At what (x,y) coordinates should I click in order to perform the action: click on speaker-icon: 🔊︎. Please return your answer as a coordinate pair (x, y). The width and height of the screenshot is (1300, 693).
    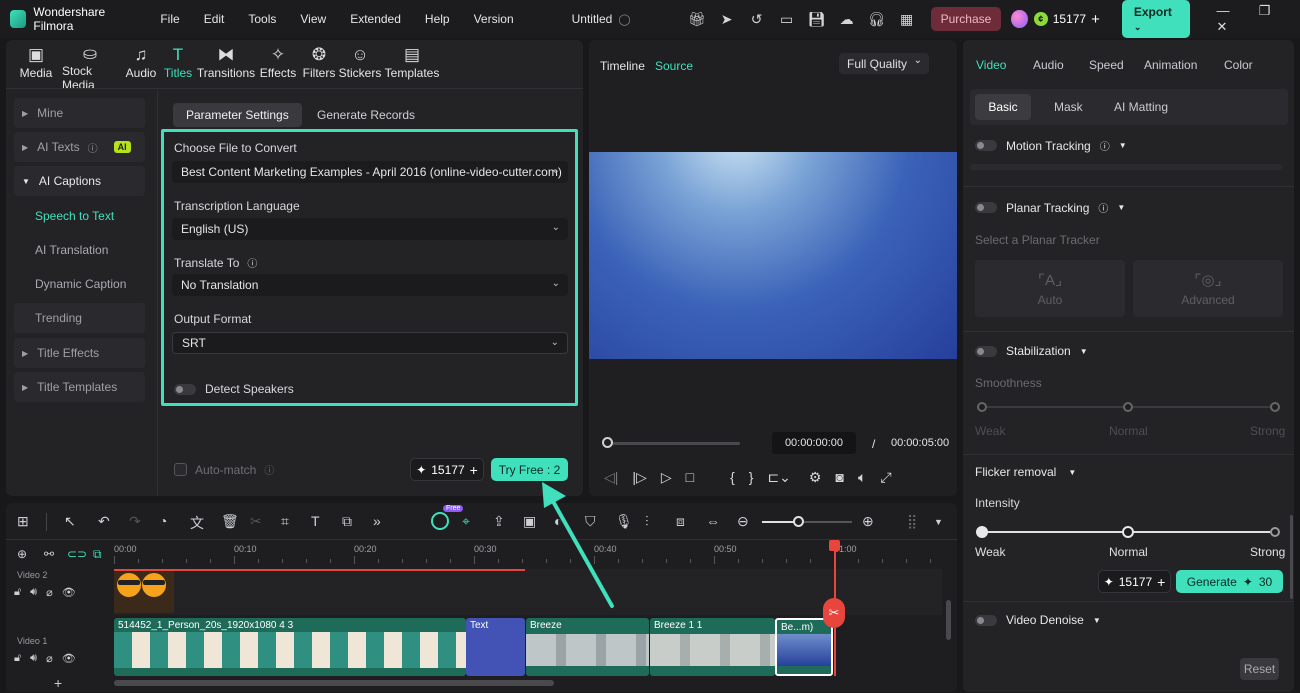
    Looking at the image, I should click on (33, 592).